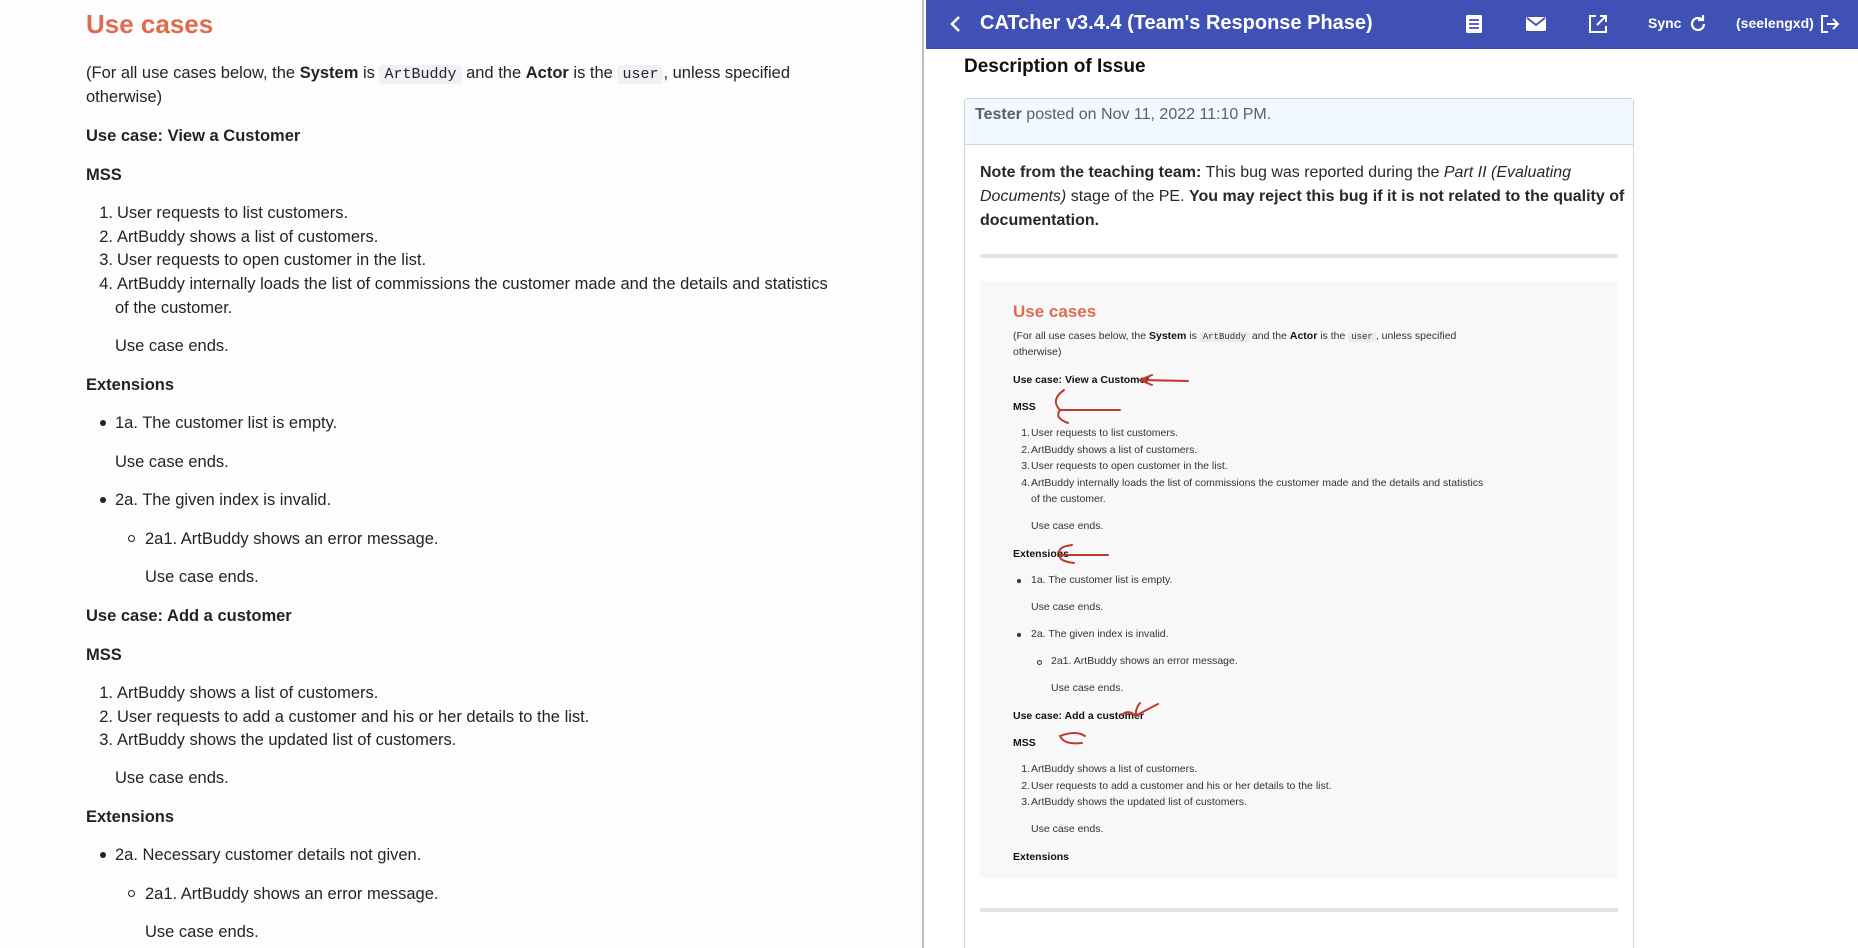 The image size is (1858, 948). I want to click on list-item: 2.ArtBuddy shows a list of customers., so click(239, 237).